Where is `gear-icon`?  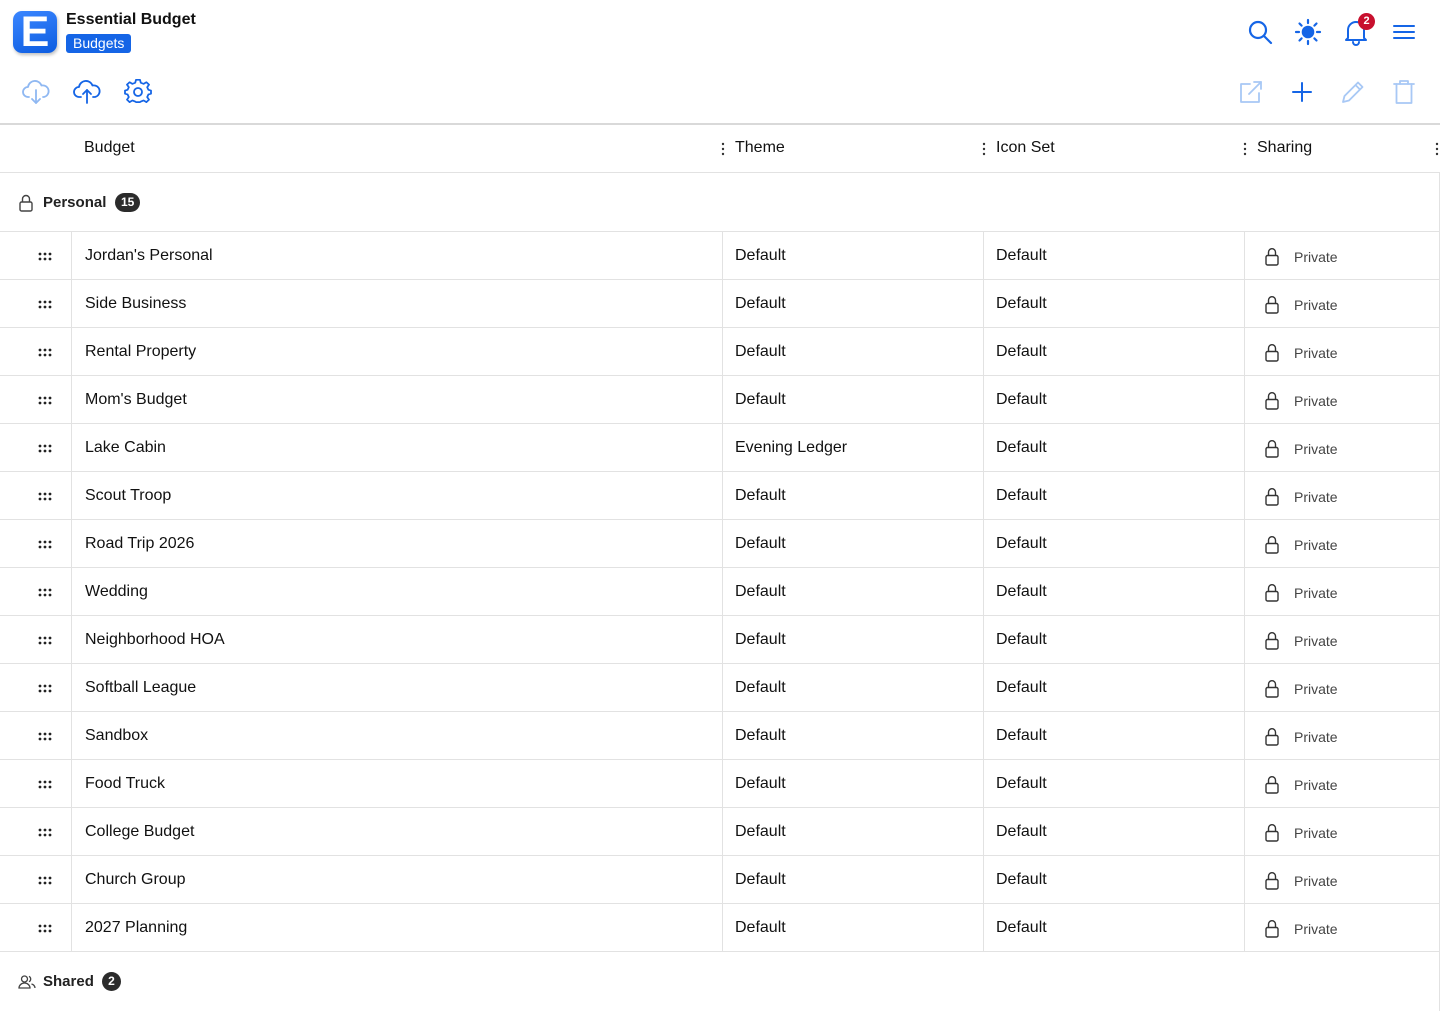 gear-icon is located at coordinates (138, 92).